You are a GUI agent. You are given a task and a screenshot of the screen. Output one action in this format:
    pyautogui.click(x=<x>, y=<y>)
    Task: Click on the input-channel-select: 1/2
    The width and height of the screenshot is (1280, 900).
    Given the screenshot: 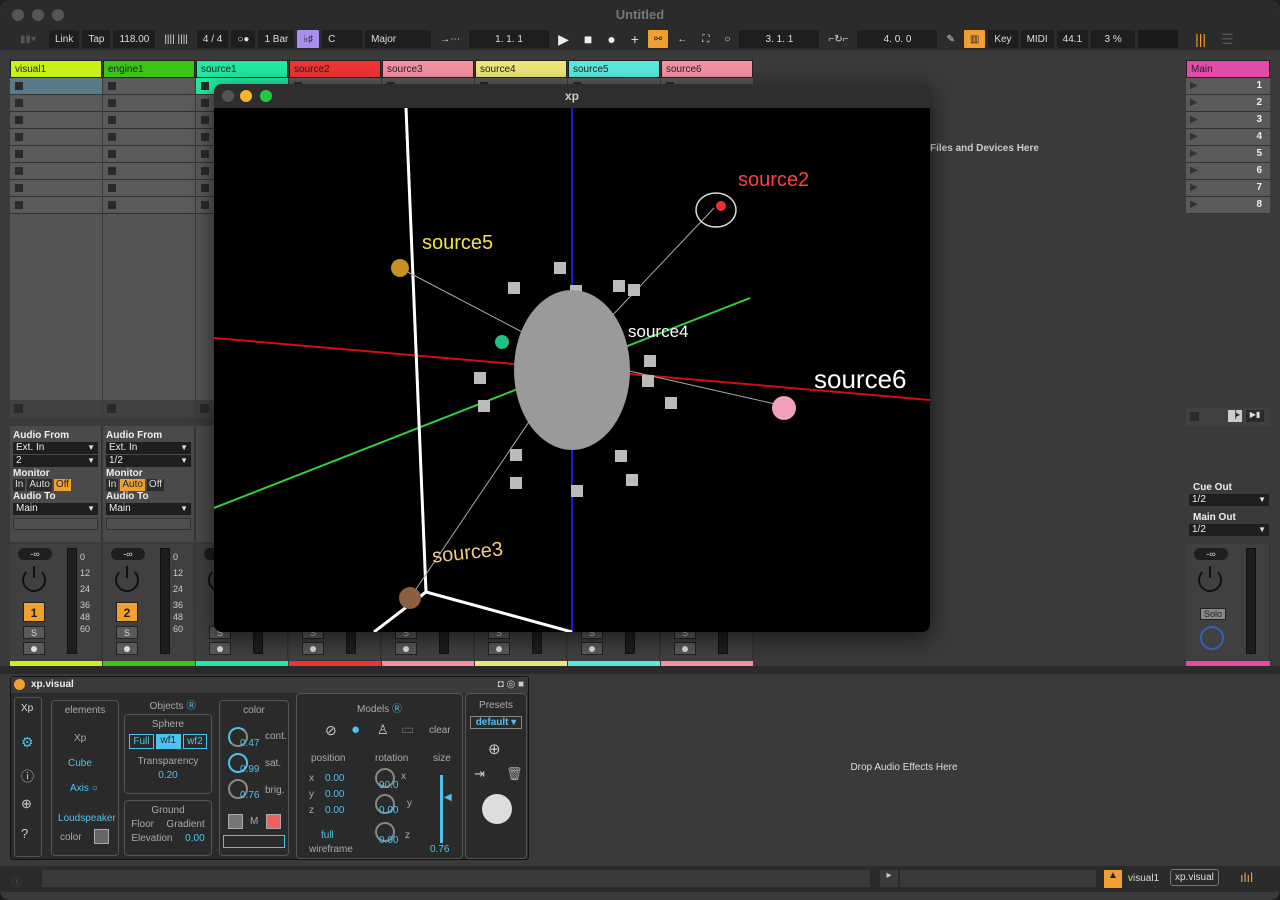 What is the action you would take?
    pyautogui.click(x=148, y=461)
    